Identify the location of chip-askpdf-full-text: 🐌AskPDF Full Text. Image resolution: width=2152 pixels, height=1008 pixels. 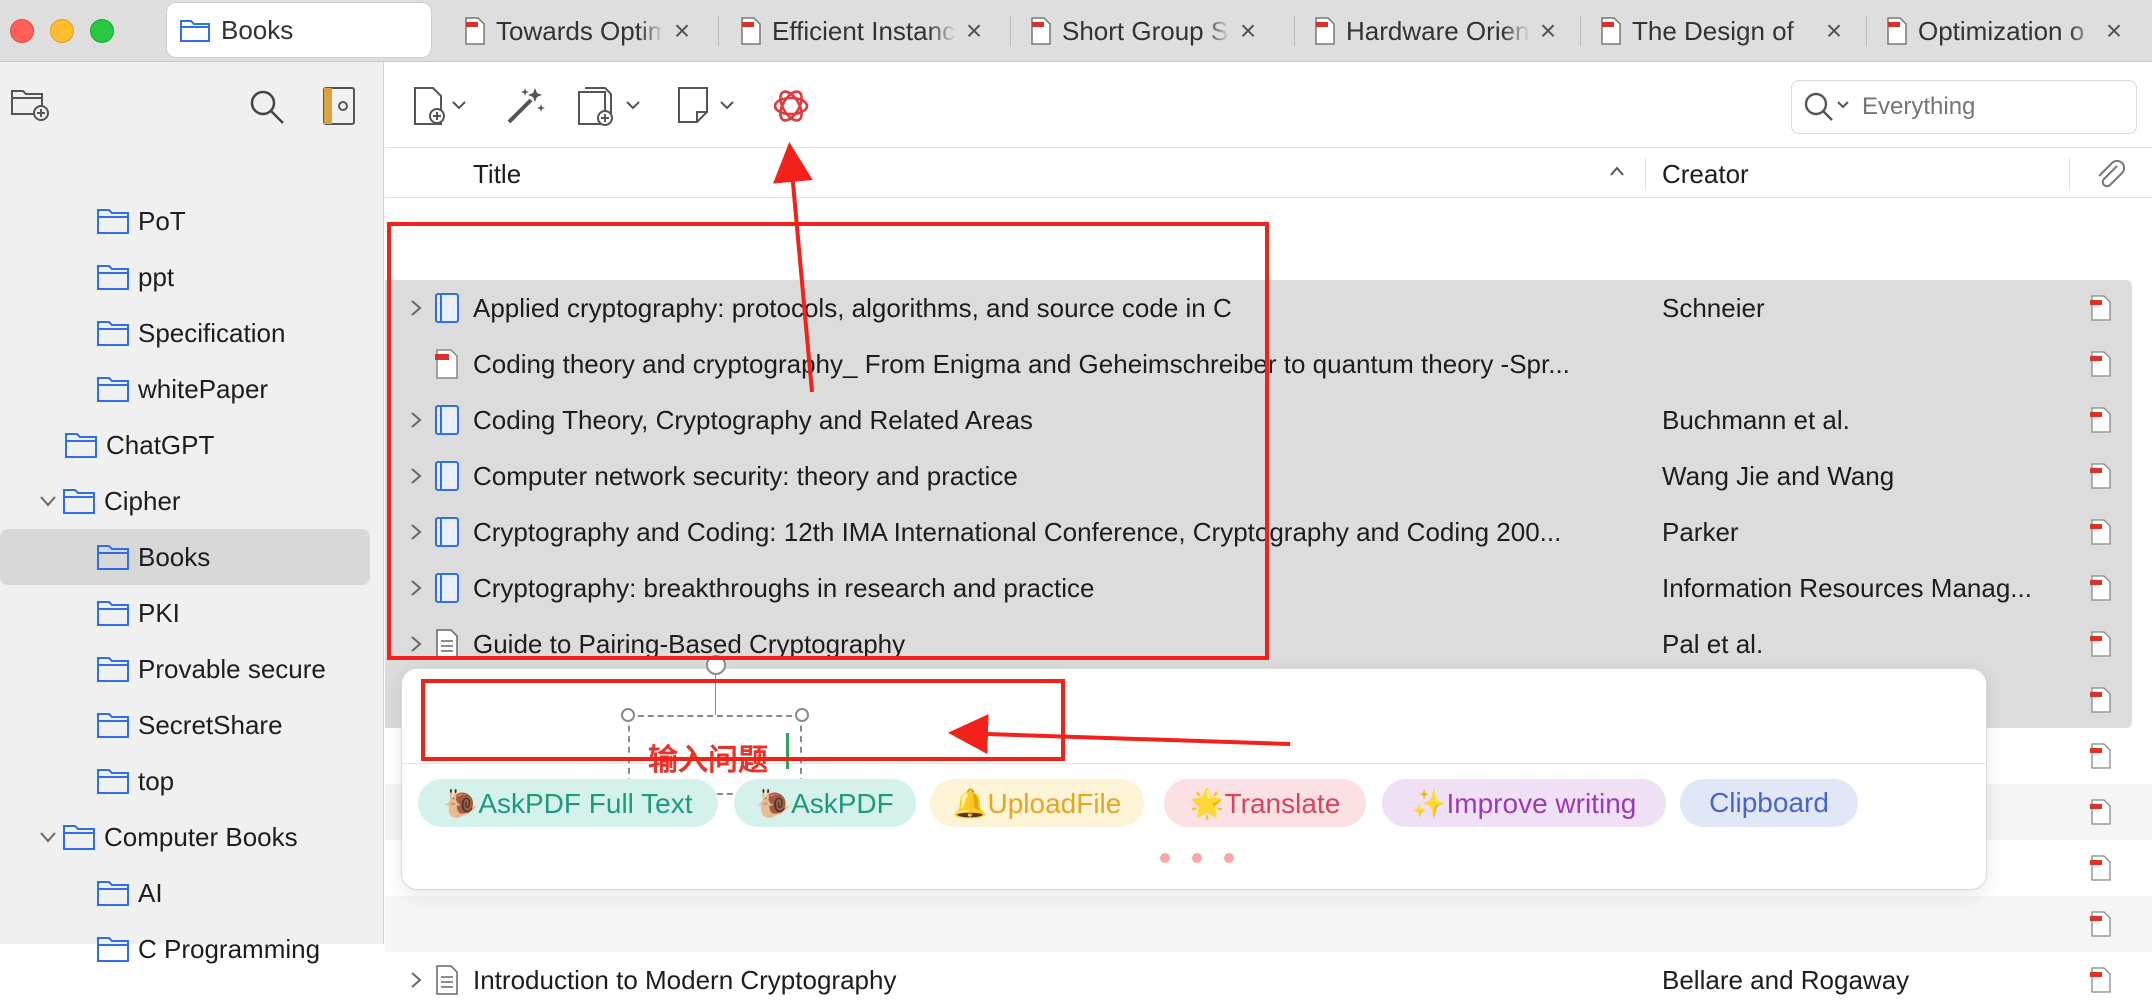
(568, 803).